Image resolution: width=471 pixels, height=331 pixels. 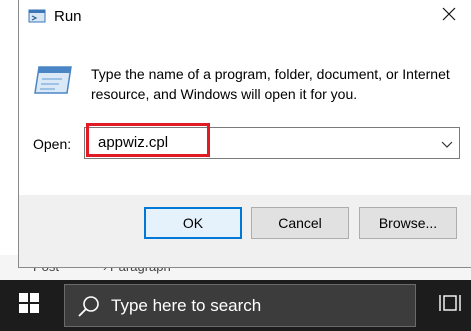 I want to click on taskbar-search: Type here to search, so click(x=240, y=305).